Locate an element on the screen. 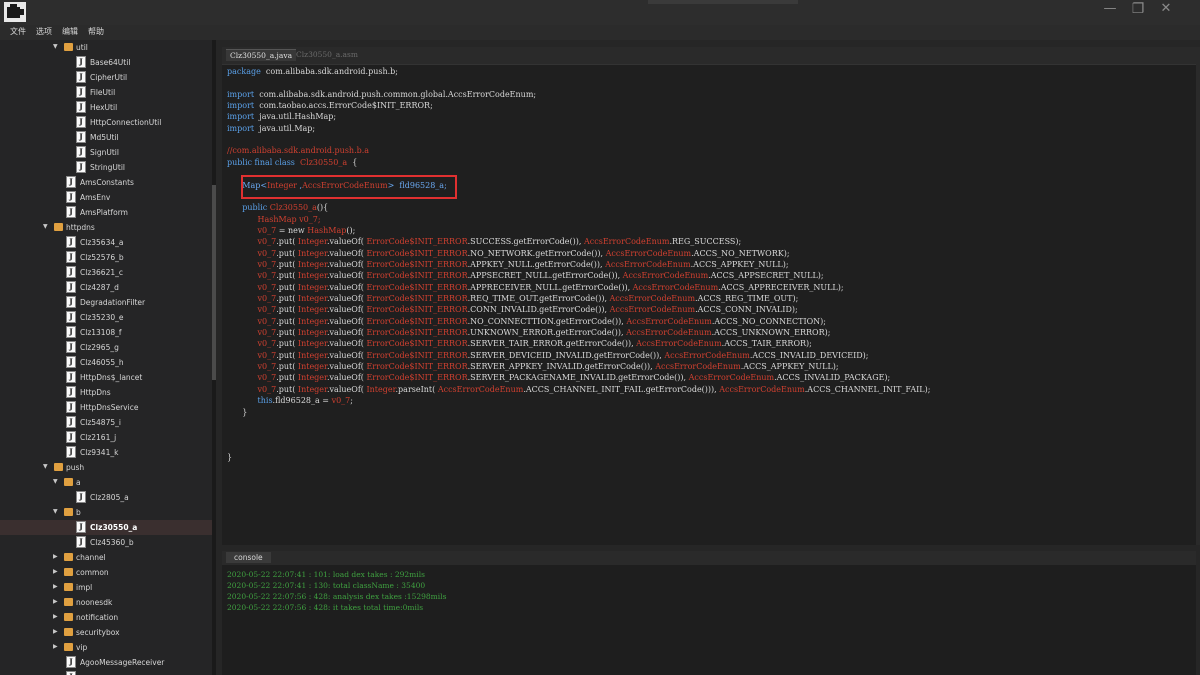 This screenshot has height=675, width=1200. tree-file-row: J Clz45360_b is located at coordinates (106, 542).